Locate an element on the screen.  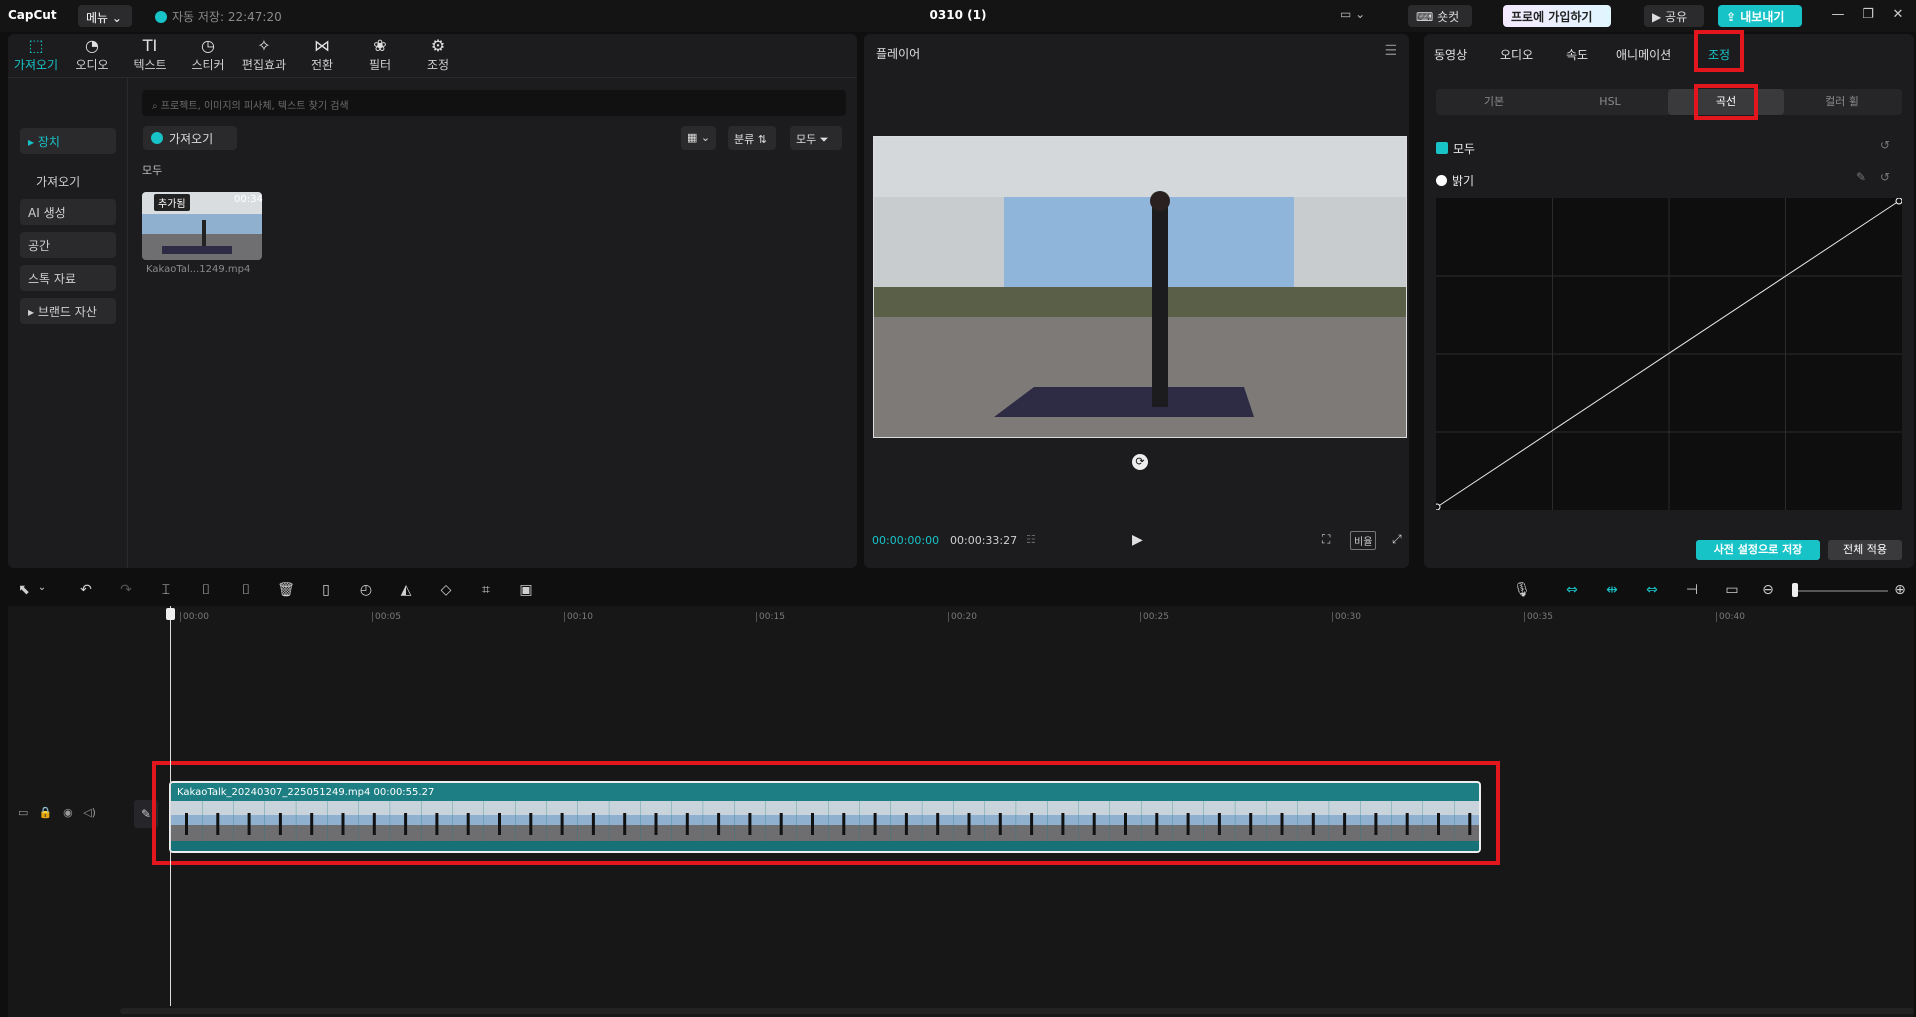
save-preset-button: 사전 설정으로 저장 is located at coordinates (1758, 550).